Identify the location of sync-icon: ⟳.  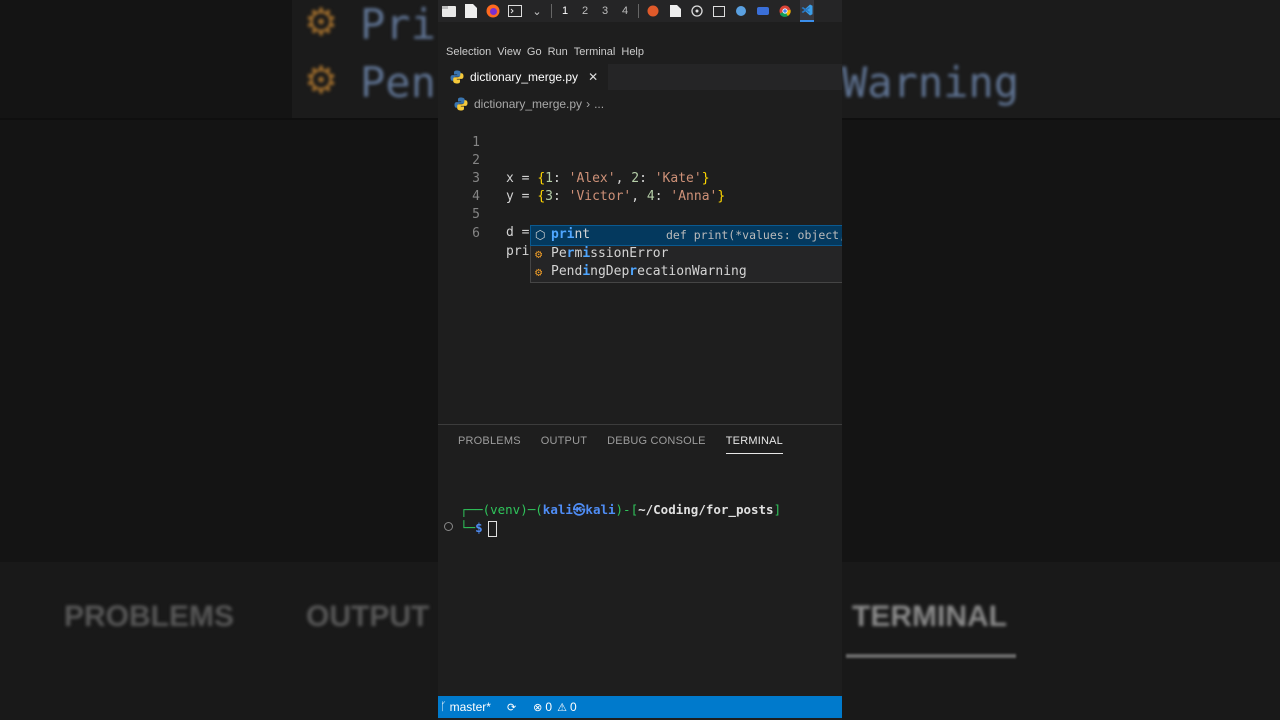
(511, 707).